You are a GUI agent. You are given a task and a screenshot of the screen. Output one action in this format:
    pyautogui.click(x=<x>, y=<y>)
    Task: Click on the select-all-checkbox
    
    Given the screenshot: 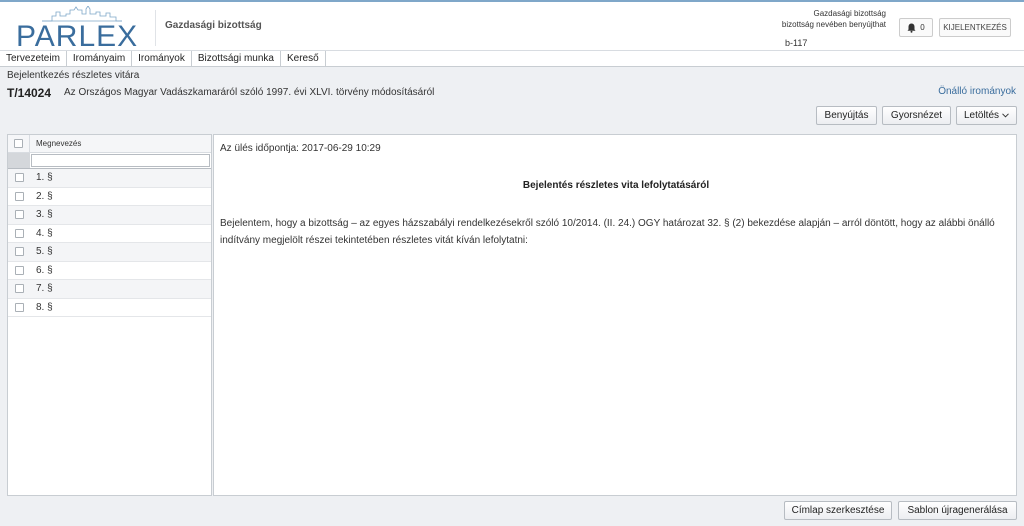 What is the action you would take?
    pyautogui.click(x=18, y=143)
    